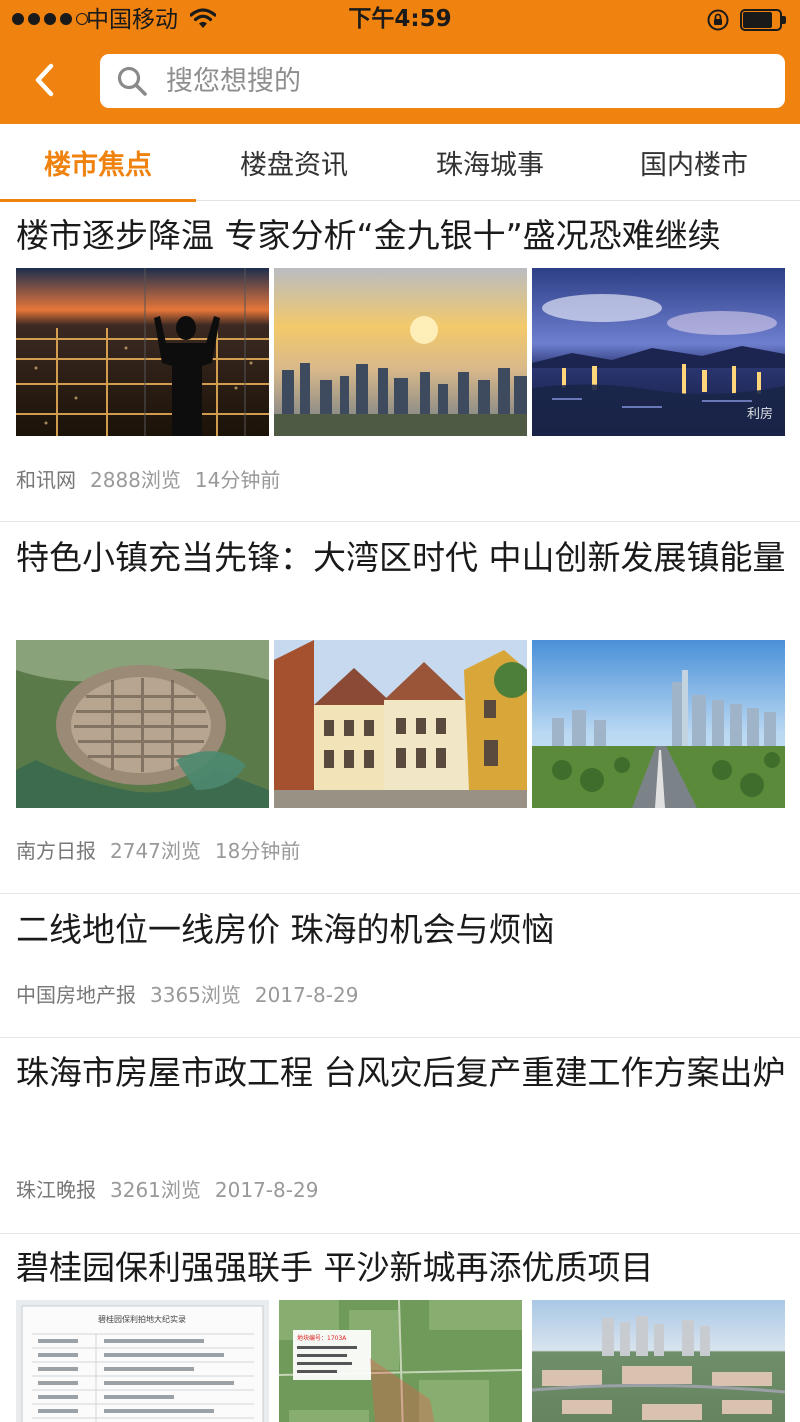 This screenshot has width=800, height=1422. I want to click on article-title: 楼市逐步降温 专家分析“金九银十”盛况恐难继续, so click(368, 235).